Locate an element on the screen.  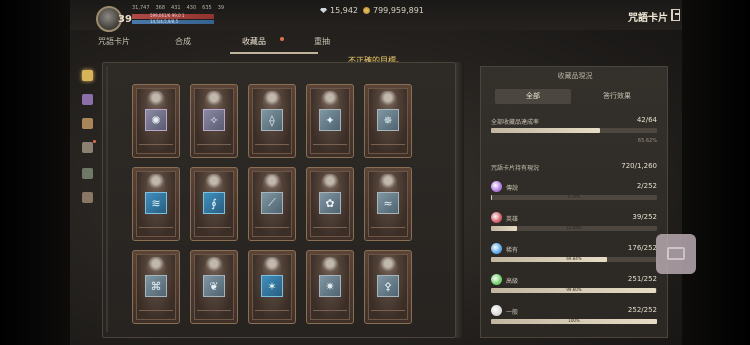
rarity-progress-bar: 99.60% is located at coordinates (574, 290).